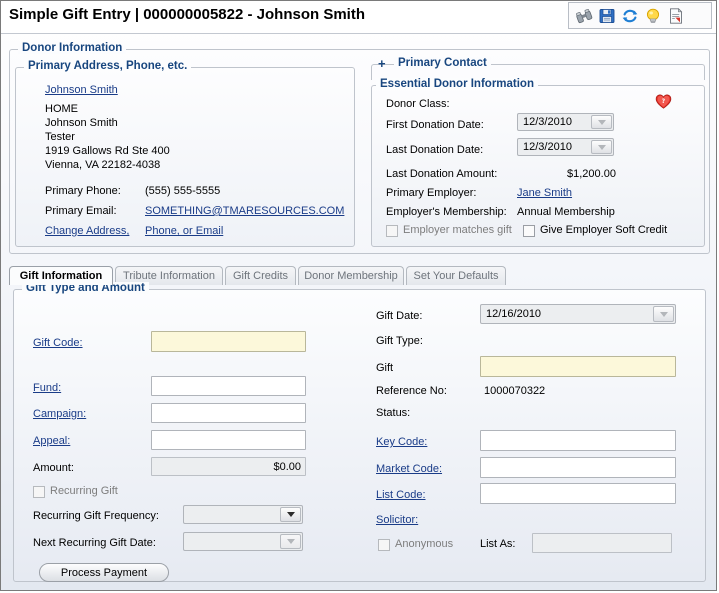 Image resolution: width=719 pixels, height=593 pixels. Describe the element at coordinates (58, 343) in the screenshot. I see `gift-code-label: Gift Code:` at that location.